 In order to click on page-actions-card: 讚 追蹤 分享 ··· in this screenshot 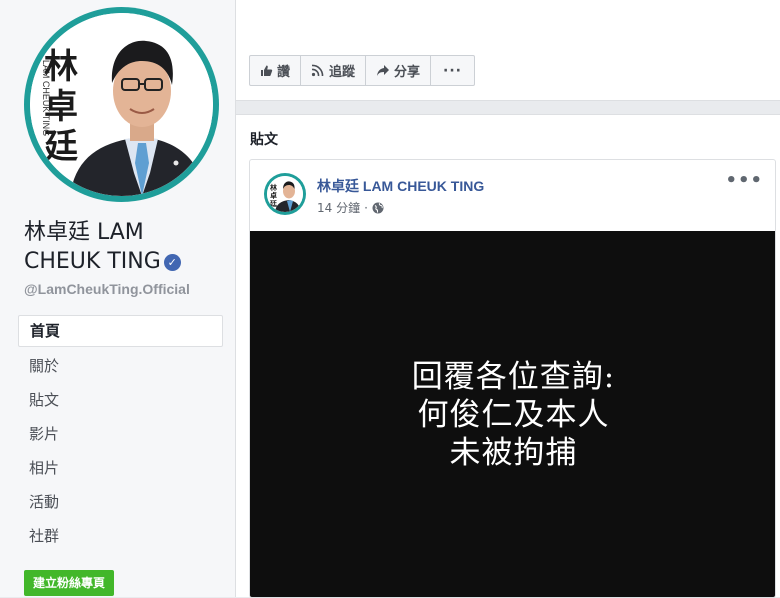, I will do `click(508, 50)`.